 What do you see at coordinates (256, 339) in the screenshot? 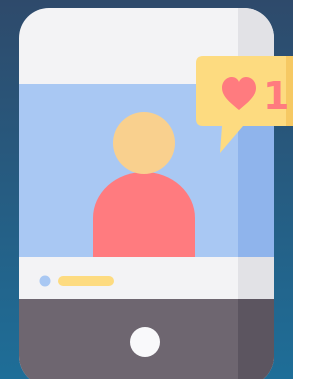
I see `phone-bottom-edge` at bounding box center [256, 339].